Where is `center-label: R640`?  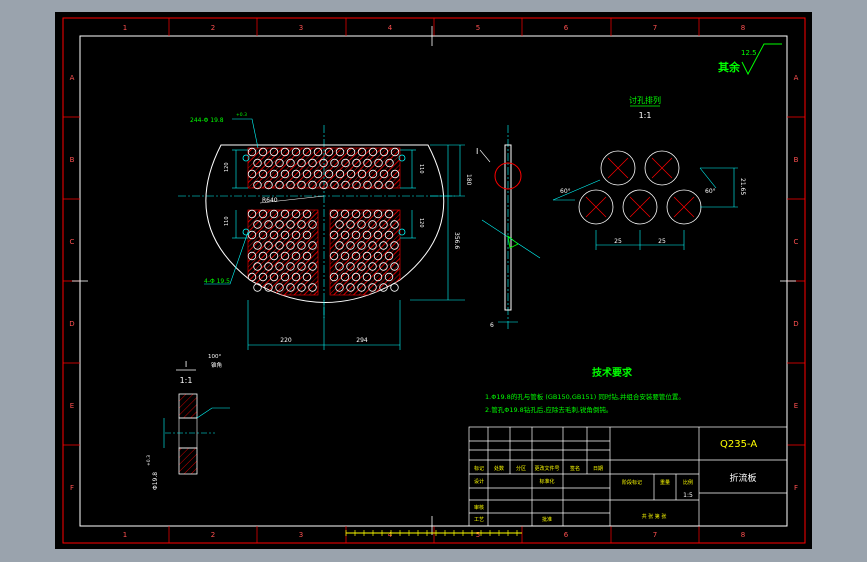
center-label: R640 is located at coordinates (270, 200).